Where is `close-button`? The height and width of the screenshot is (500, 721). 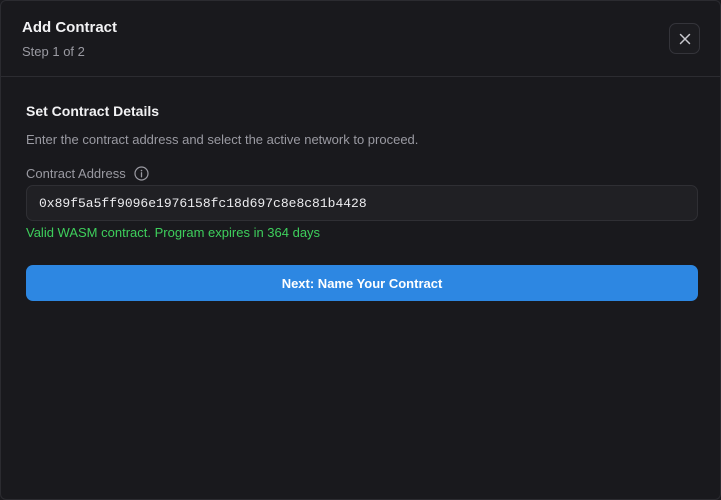 close-button is located at coordinates (684, 38).